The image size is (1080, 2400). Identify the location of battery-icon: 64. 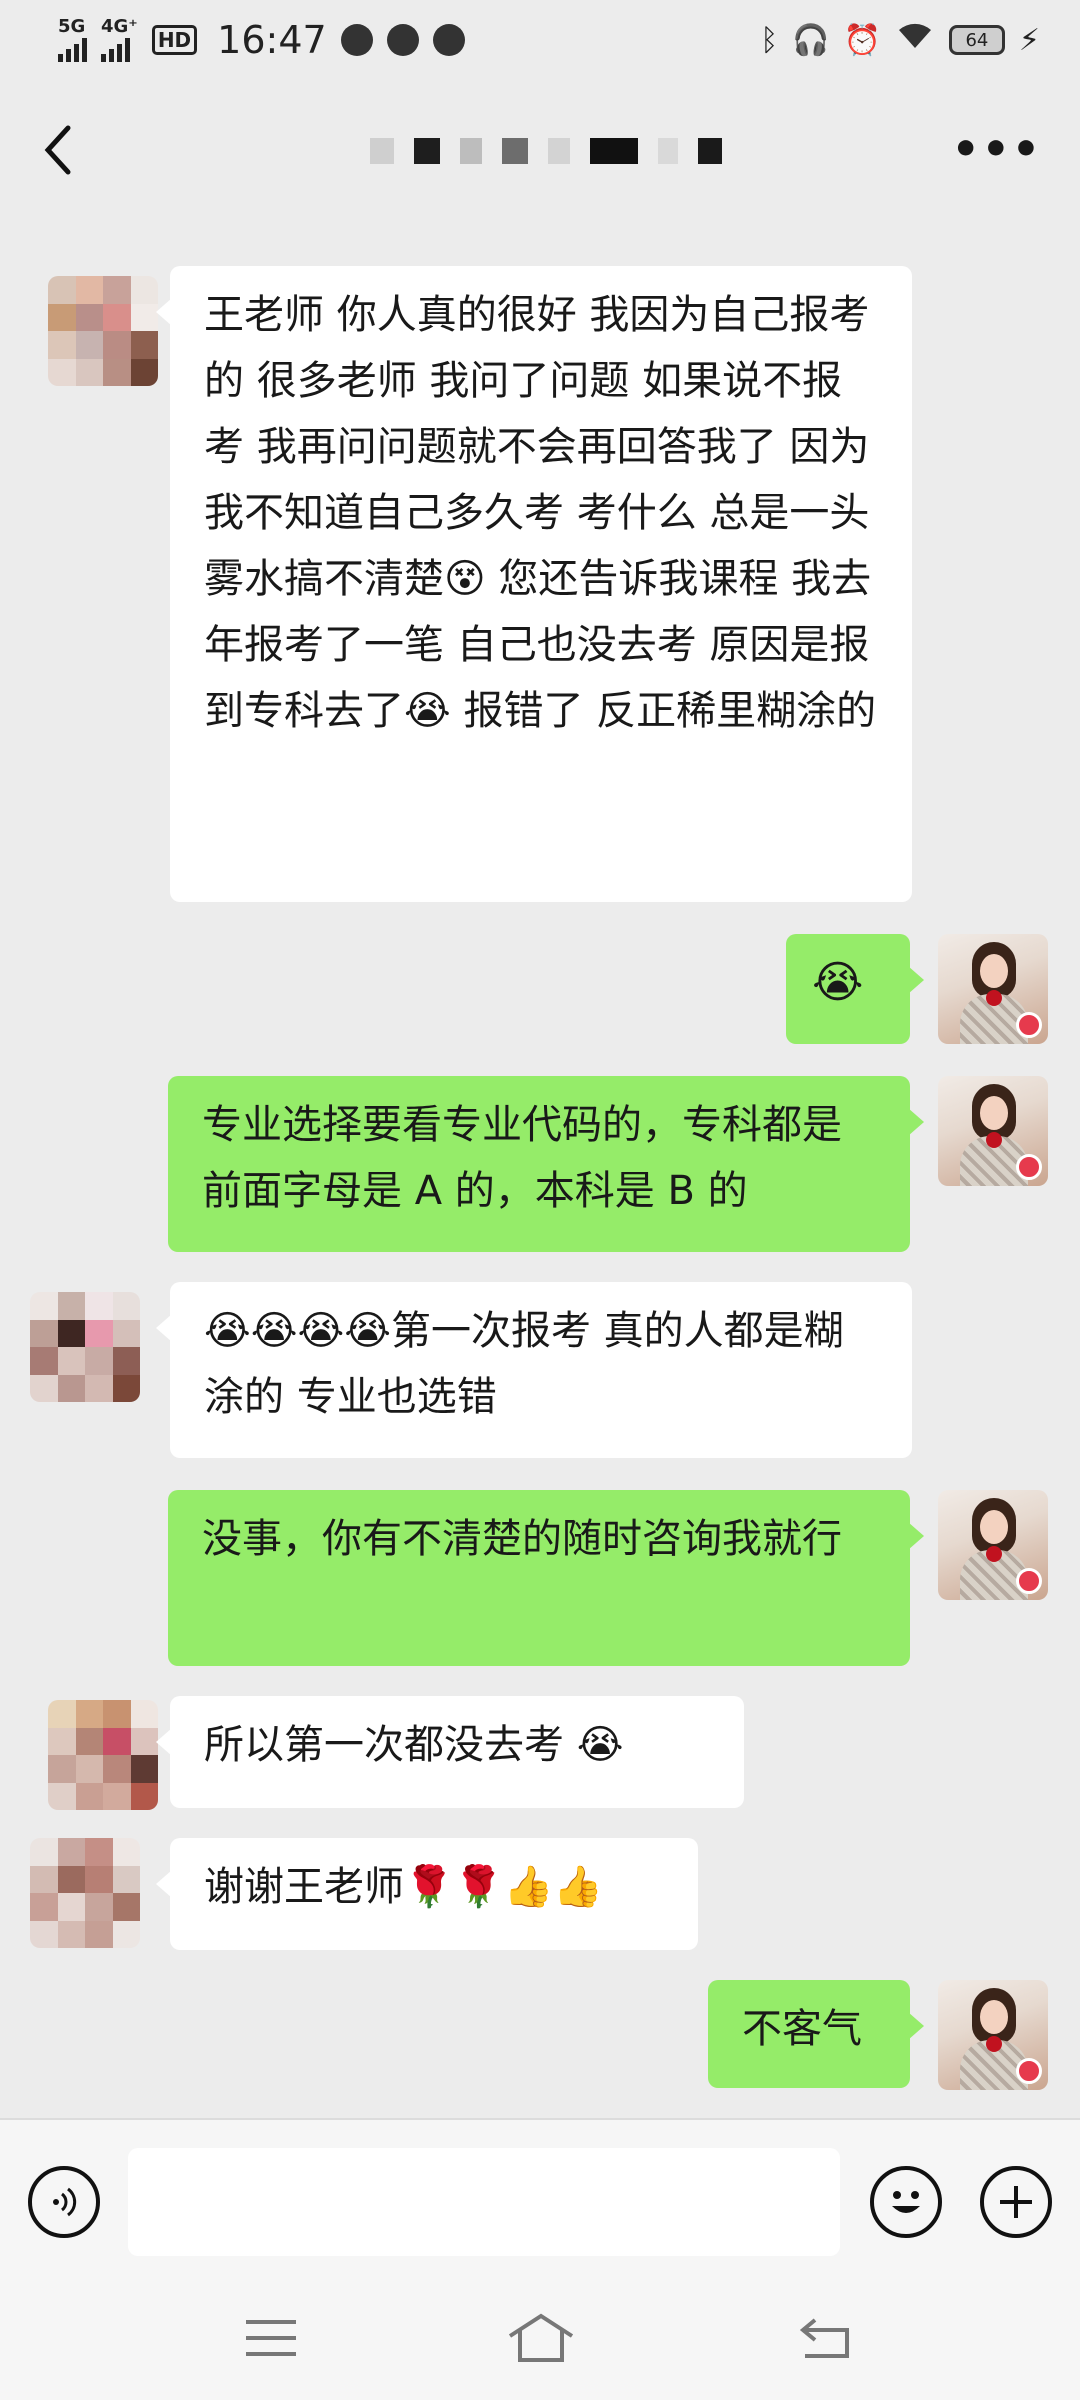
(976, 40).